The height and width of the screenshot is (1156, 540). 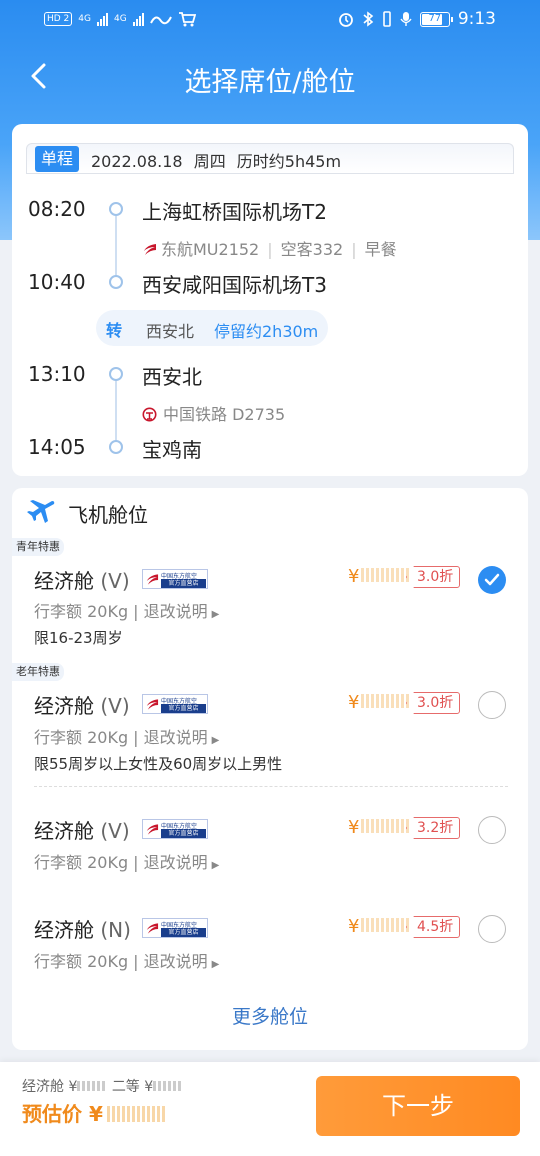 What do you see at coordinates (476, 19) in the screenshot?
I see `status-time: 9:13` at bounding box center [476, 19].